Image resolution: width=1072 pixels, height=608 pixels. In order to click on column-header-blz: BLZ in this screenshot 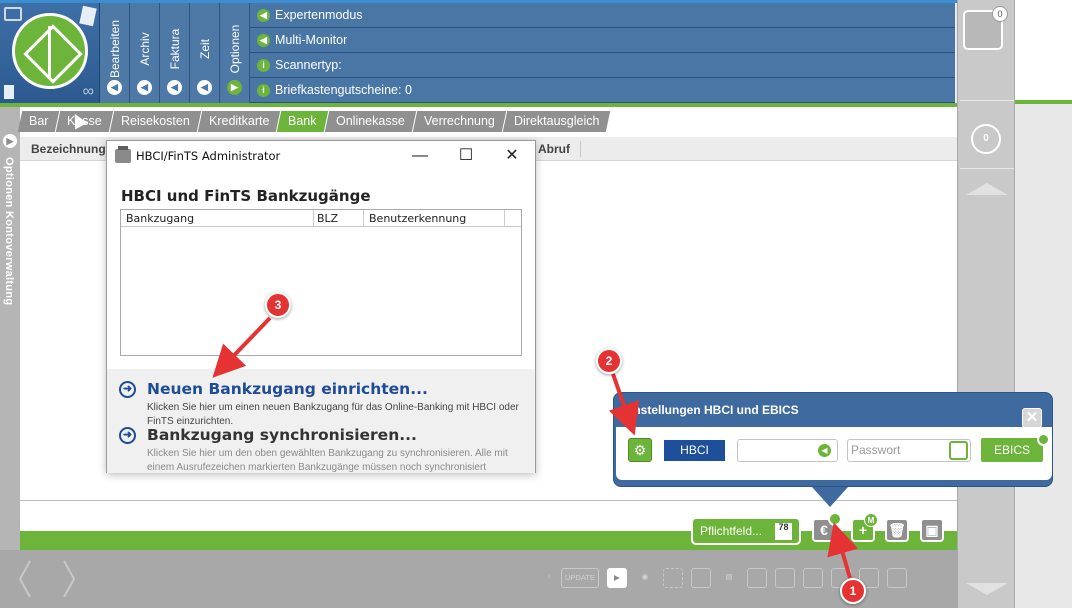, I will do `click(327, 218)`.